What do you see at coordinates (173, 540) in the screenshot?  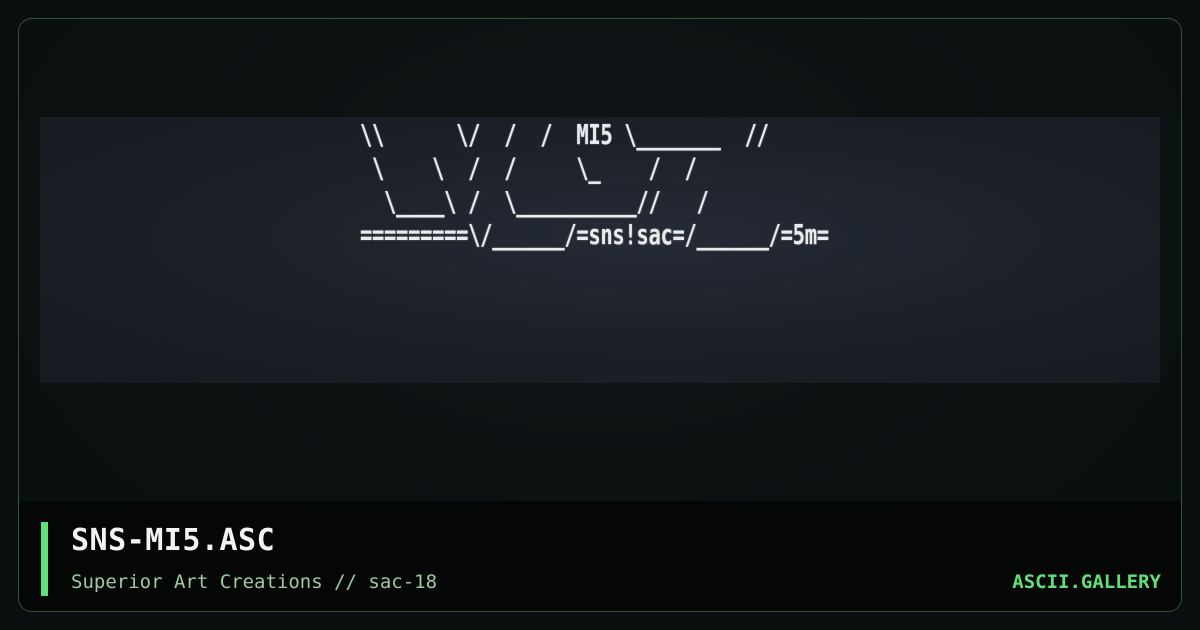 I see `artwork-title: SNS-MI5.ASC` at bounding box center [173, 540].